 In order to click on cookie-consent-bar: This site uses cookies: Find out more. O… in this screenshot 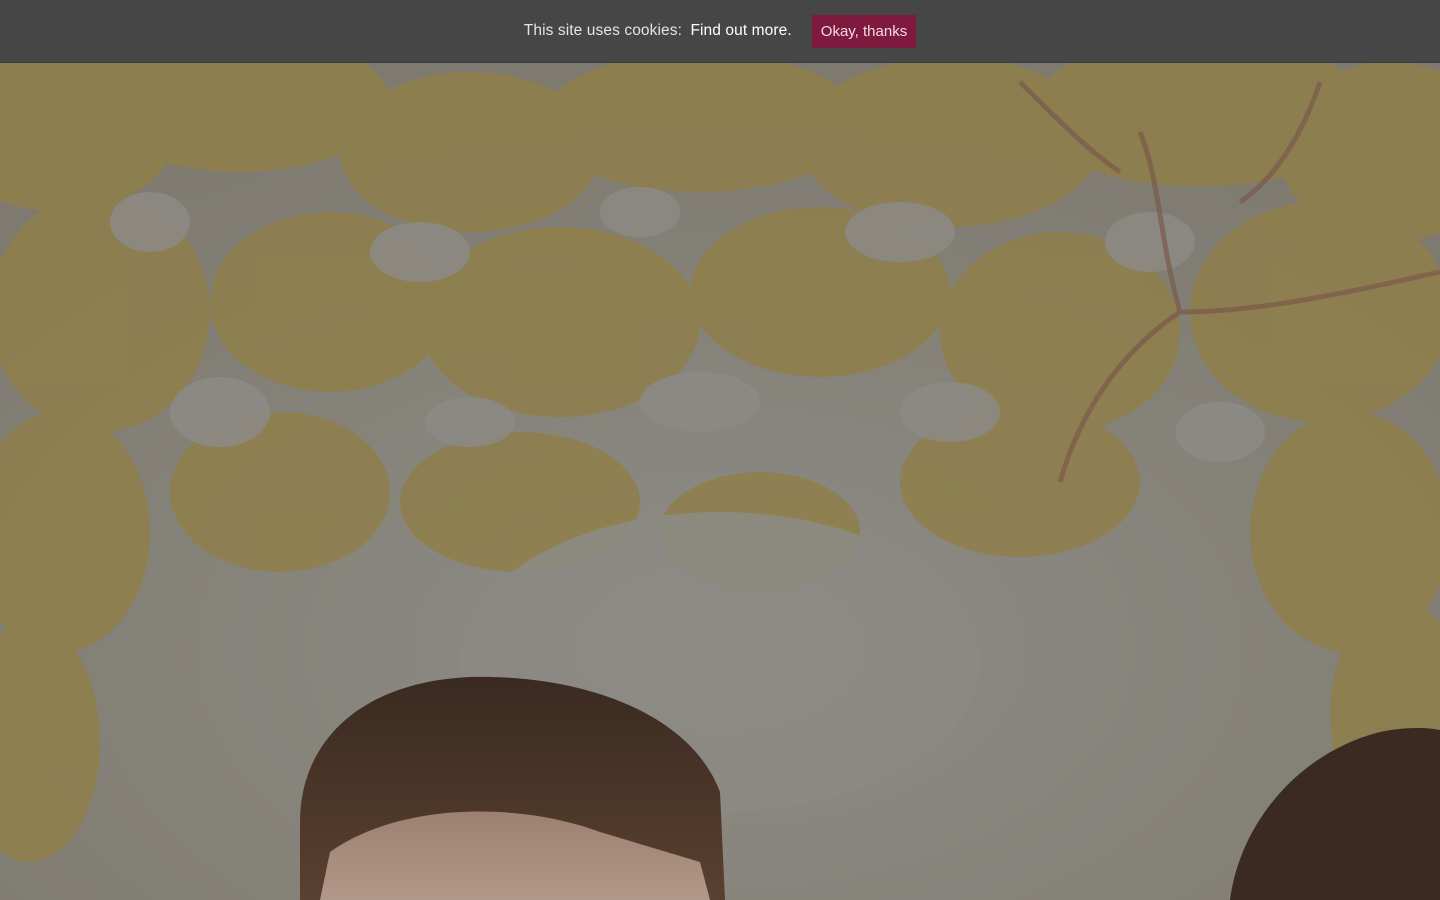, I will do `click(720, 31)`.